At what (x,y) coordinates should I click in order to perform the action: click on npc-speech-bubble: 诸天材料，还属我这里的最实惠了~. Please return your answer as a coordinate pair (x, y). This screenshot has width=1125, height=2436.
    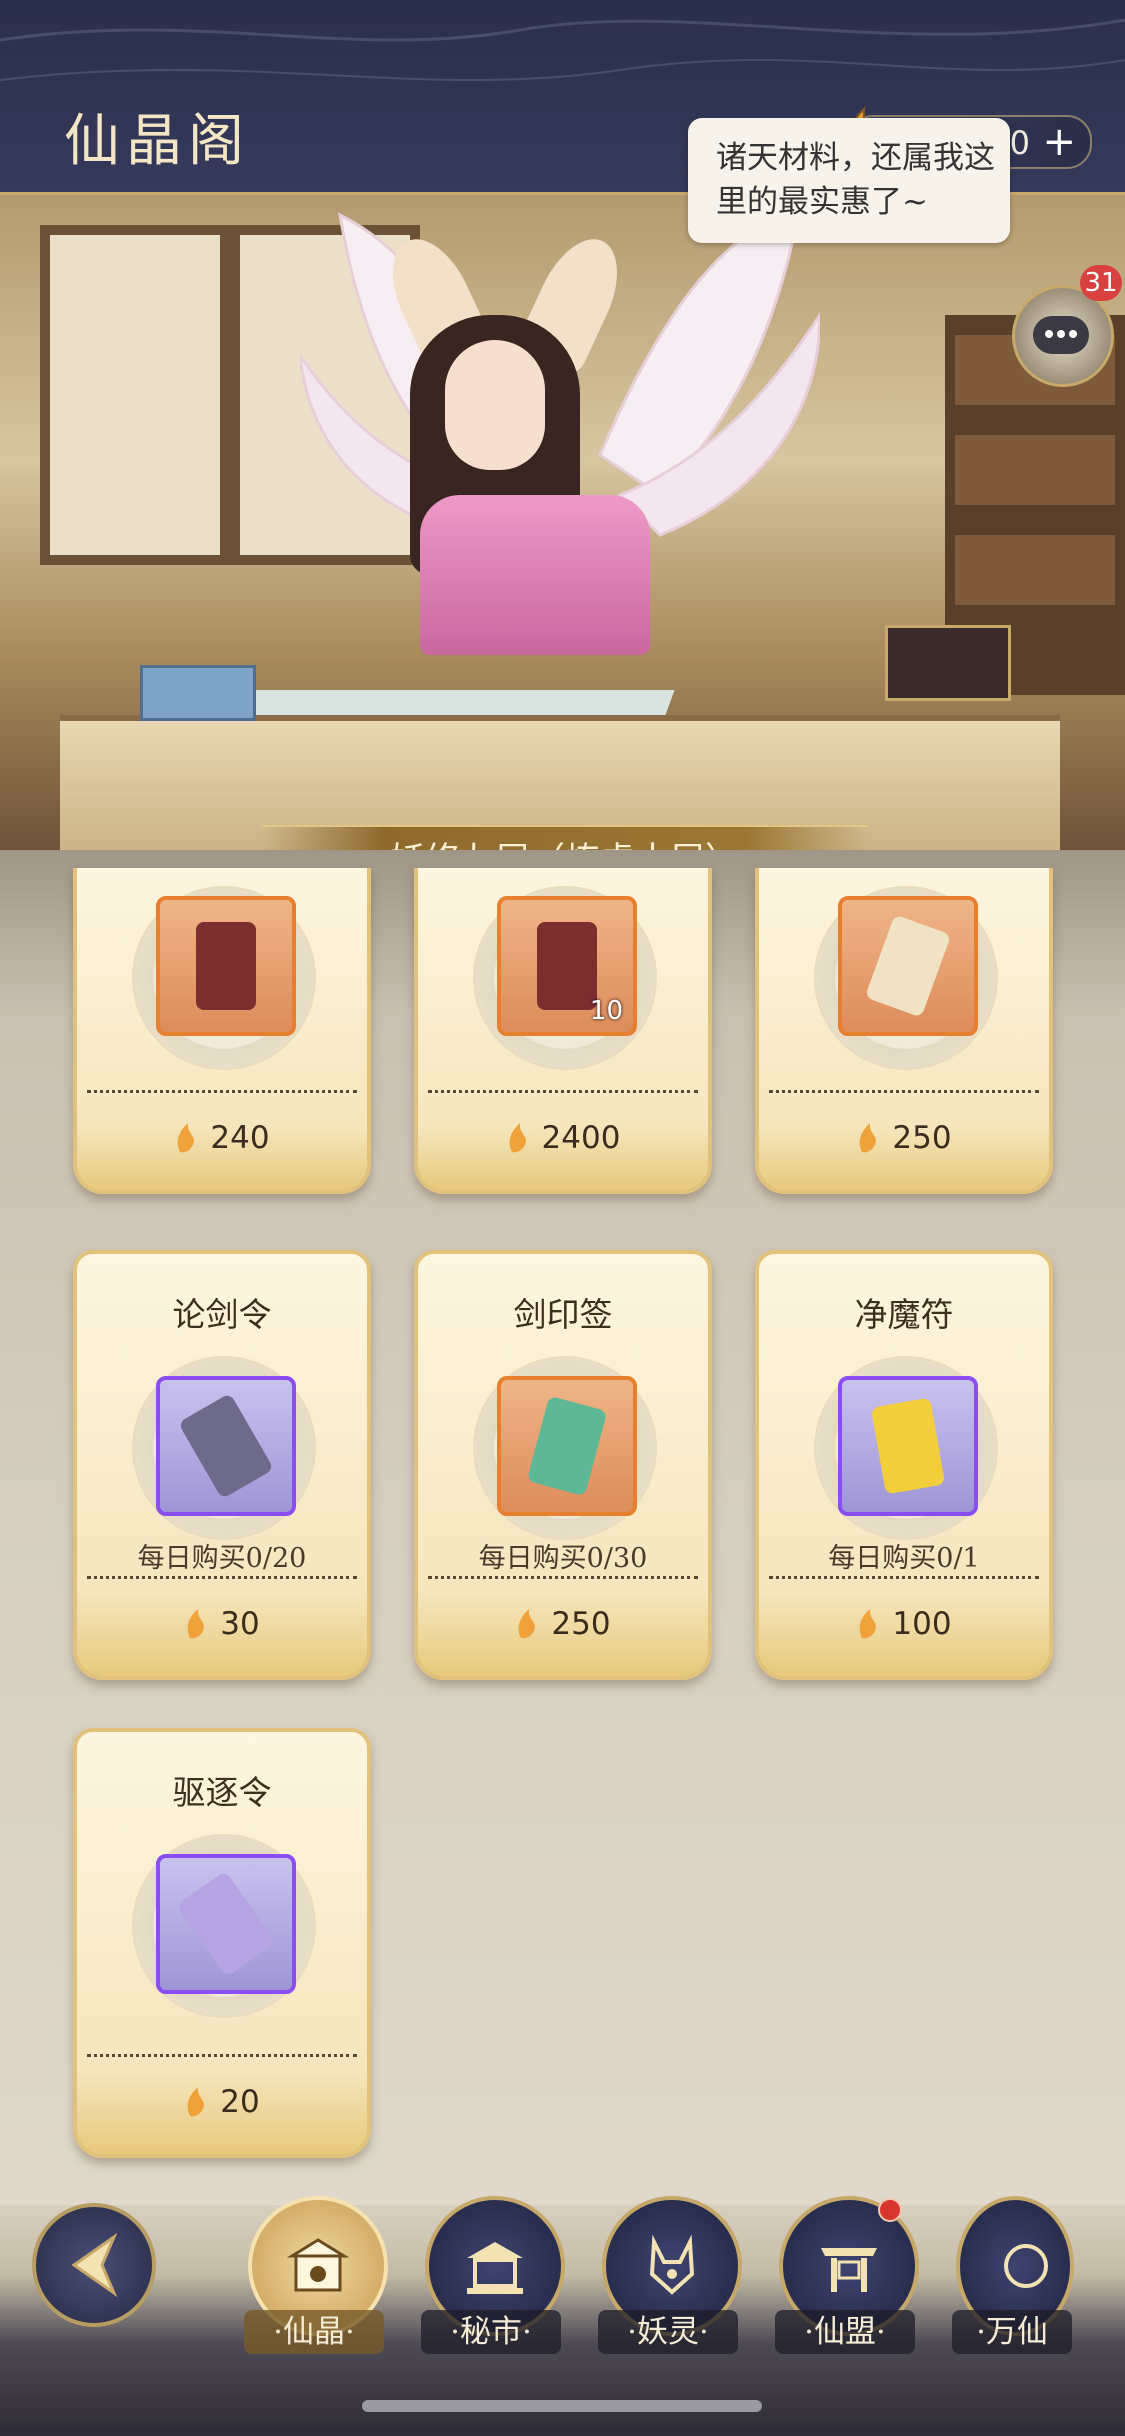
    Looking at the image, I should click on (849, 180).